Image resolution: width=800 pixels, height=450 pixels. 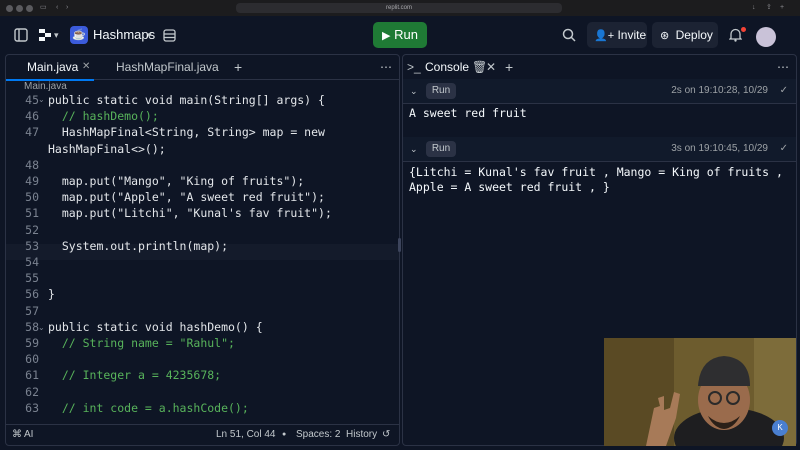 What do you see at coordinates (632, 35) in the screenshot?
I see `invite-button-label: Invite` at bounding box center [632, 35].